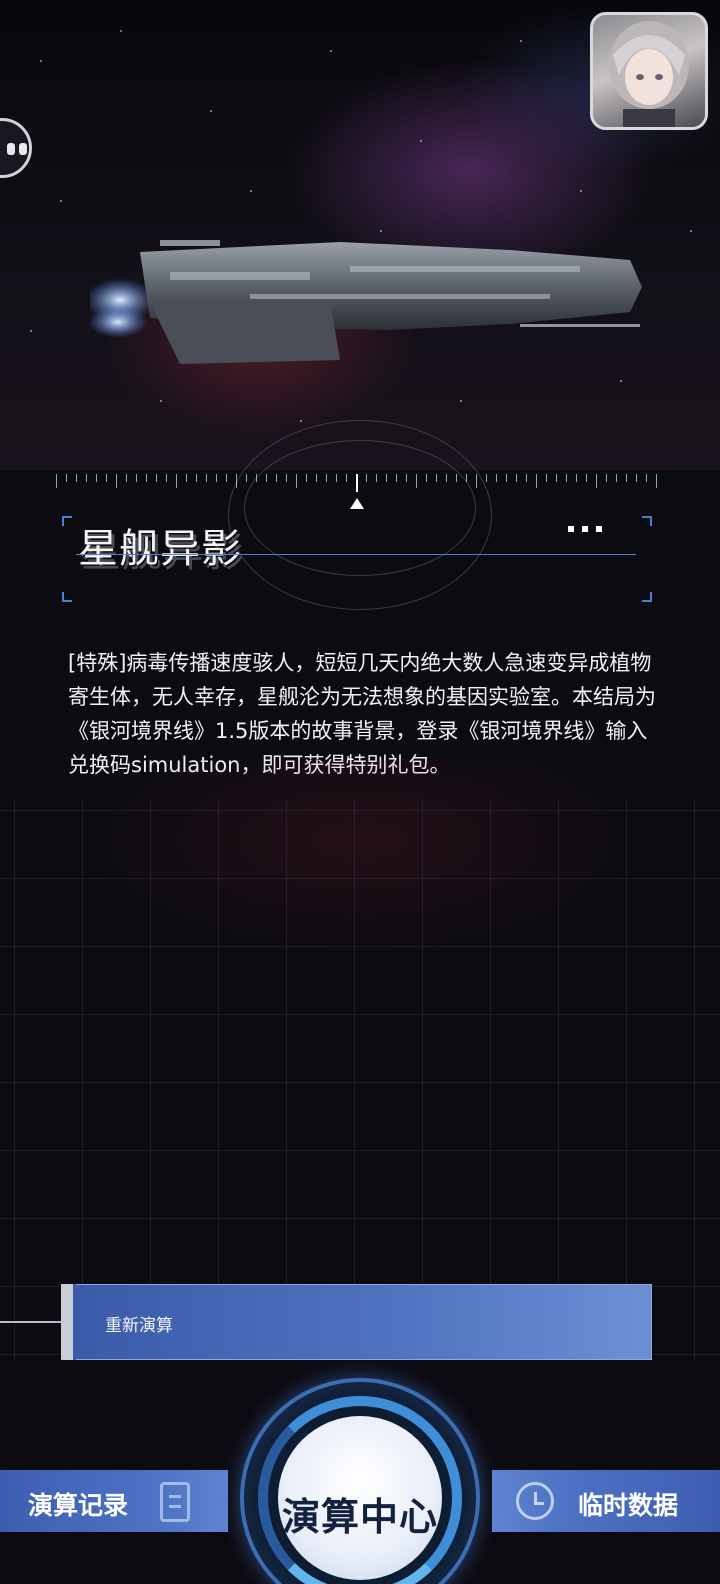 The width and height of the screenshot is (720, 1584). What do you see at coordinates (160, 549) in the screenshot?
I see `ending-title: 星舰异影` at bounding box center [160, 549].